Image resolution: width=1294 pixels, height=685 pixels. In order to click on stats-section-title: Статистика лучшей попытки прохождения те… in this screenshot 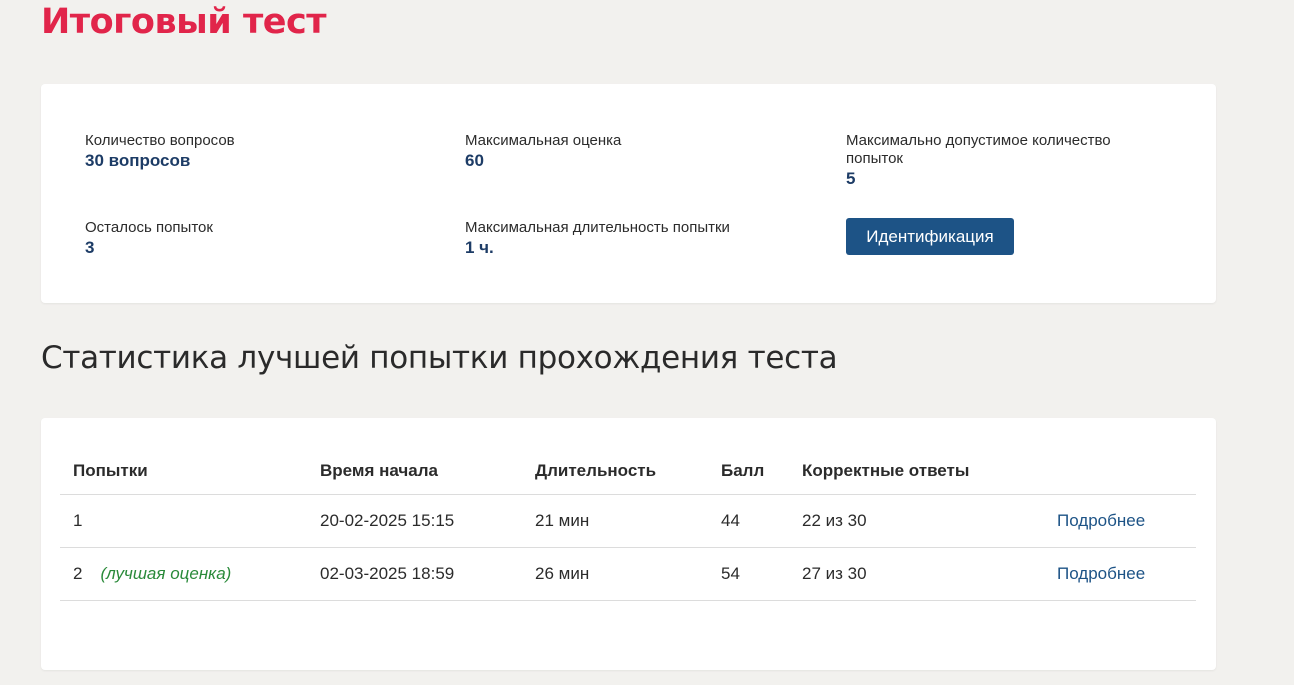, I will do `click(439, 358)`.